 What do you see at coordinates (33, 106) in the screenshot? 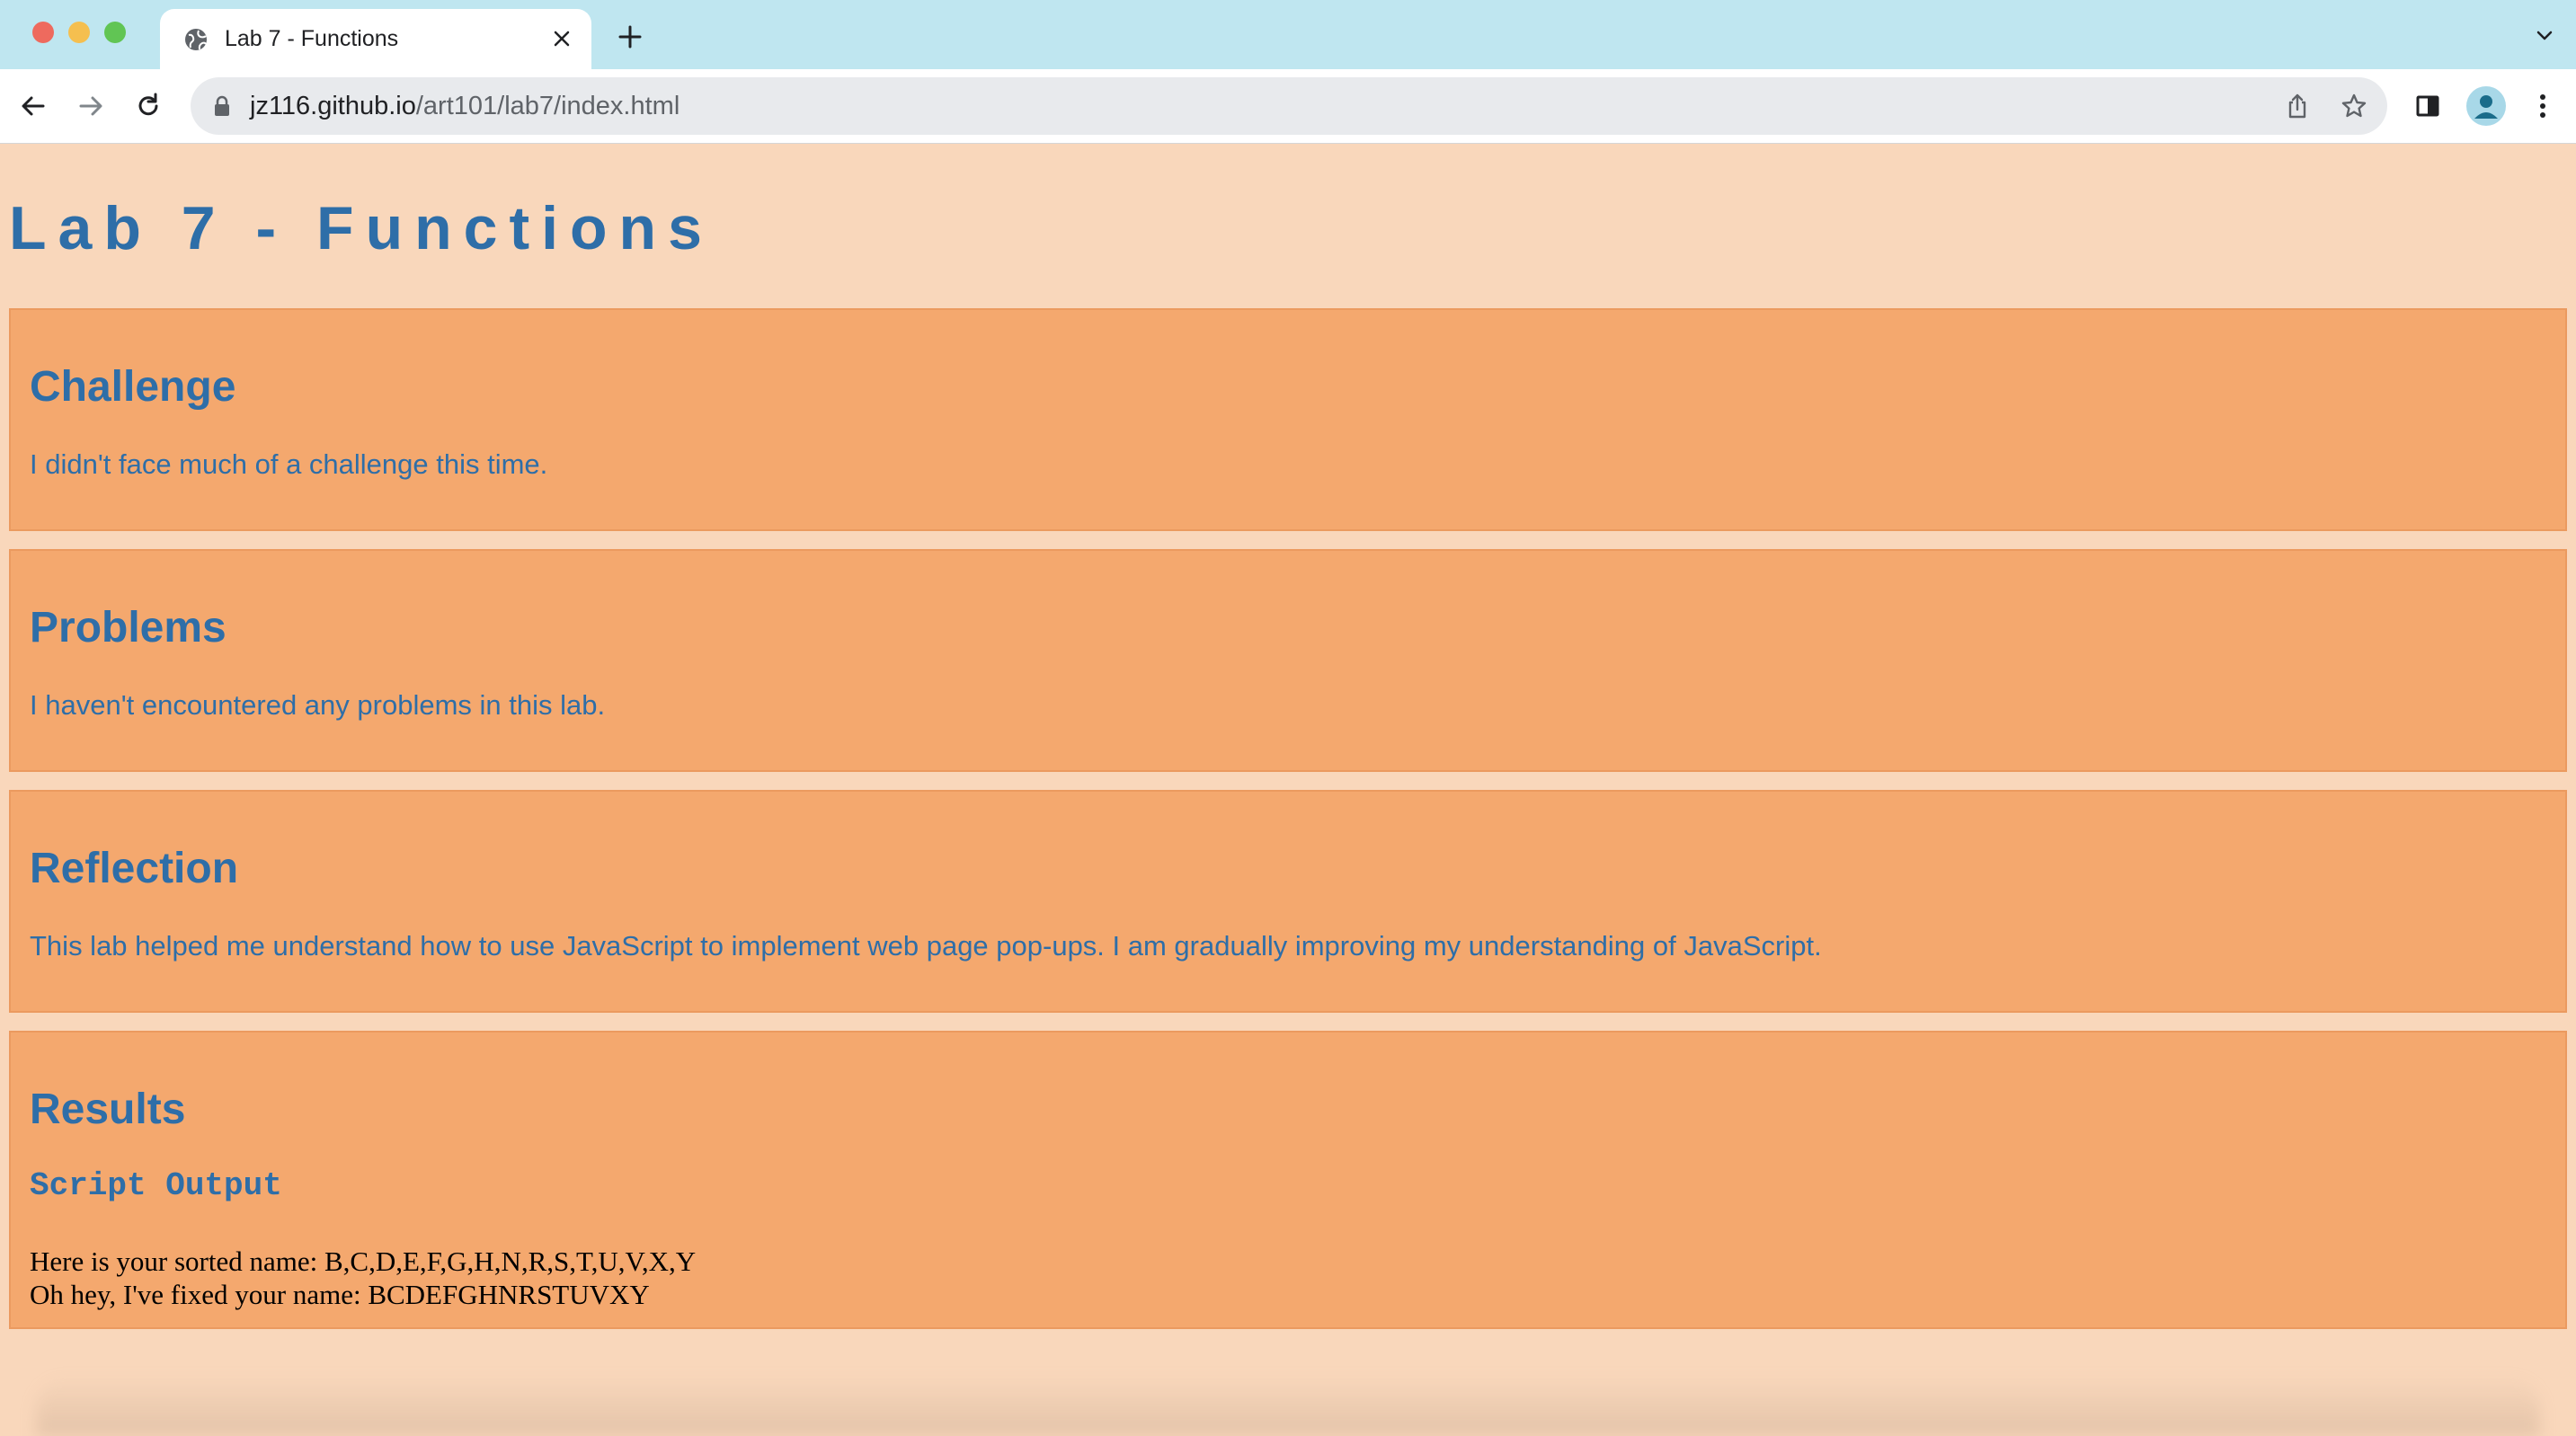
I see `back-arrow-icon` at bounding box center [33, 106].